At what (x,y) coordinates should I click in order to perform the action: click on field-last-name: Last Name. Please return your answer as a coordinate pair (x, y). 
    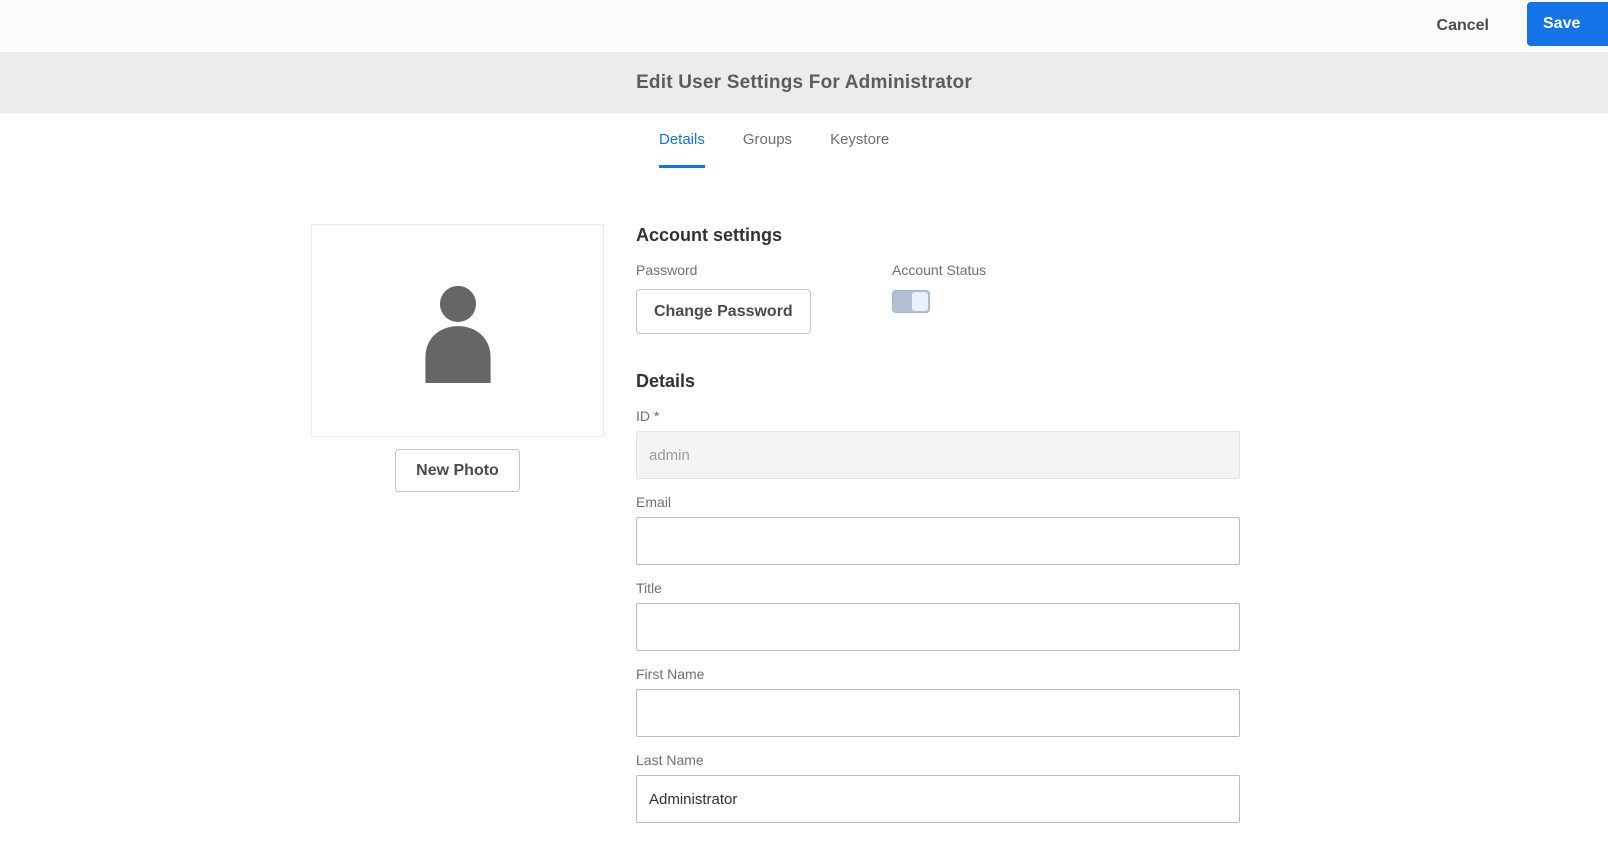
    Looking at the image, I should click on (938, 787).